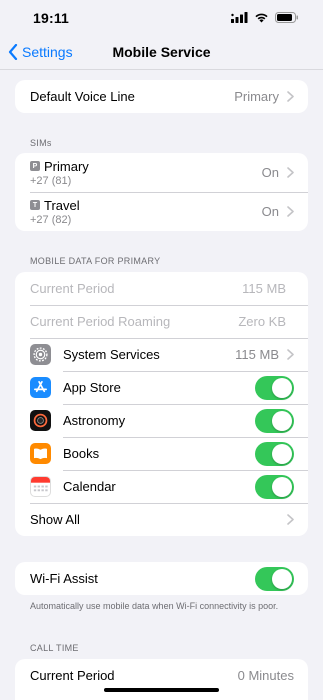  Describe the element at coordinates (161, 690) in the screenshot. I see `home-indicator` at that location.